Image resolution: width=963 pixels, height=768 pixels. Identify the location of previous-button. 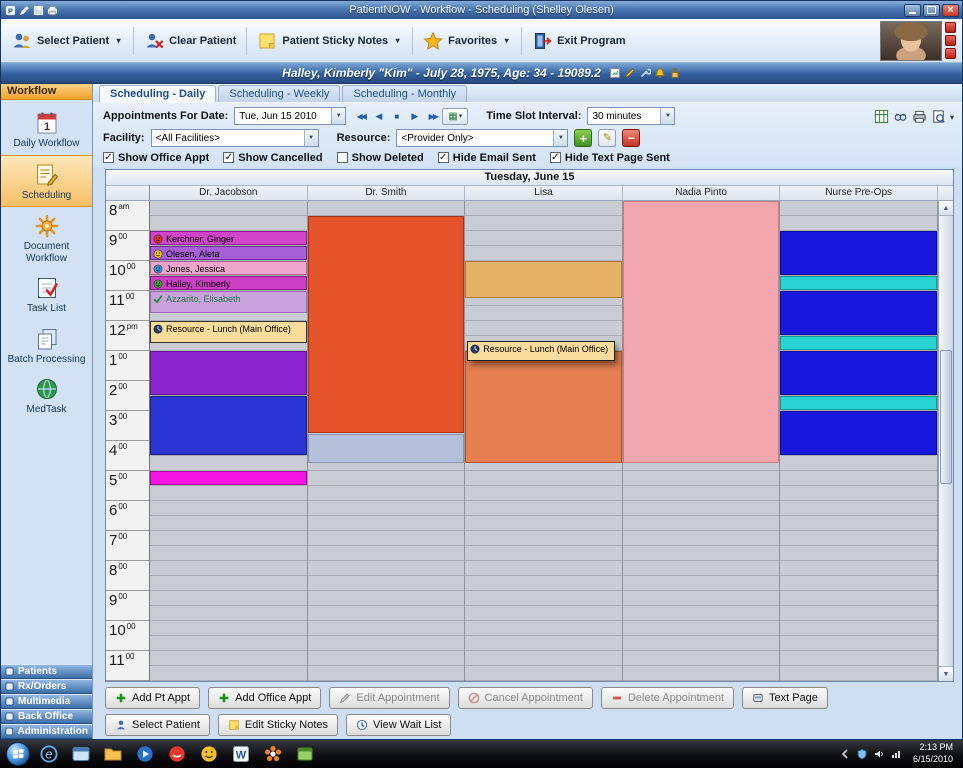
(378, 116).